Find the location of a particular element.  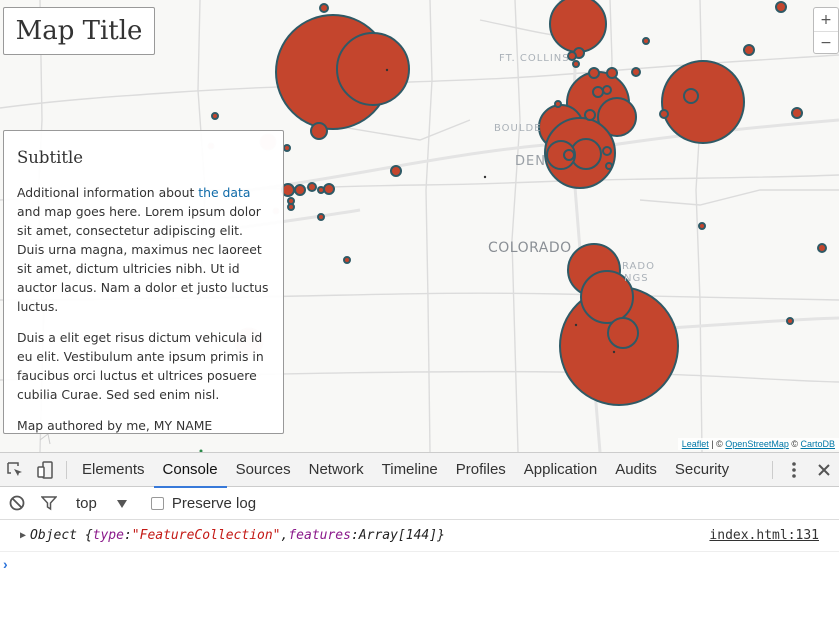

attribution-sep-2: © is located at coordinates (794, 444).